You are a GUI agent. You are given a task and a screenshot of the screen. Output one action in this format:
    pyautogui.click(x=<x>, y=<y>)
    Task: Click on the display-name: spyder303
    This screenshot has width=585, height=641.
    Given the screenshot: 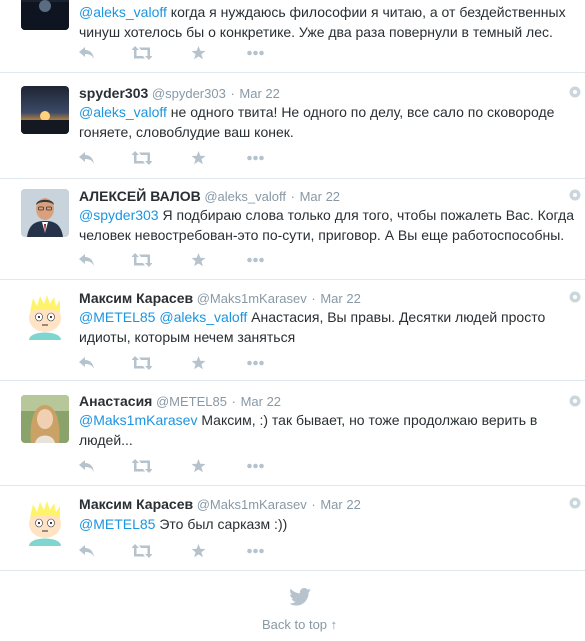 What is the action you would take?
    pyautogui.click(x=113, y=93)
    